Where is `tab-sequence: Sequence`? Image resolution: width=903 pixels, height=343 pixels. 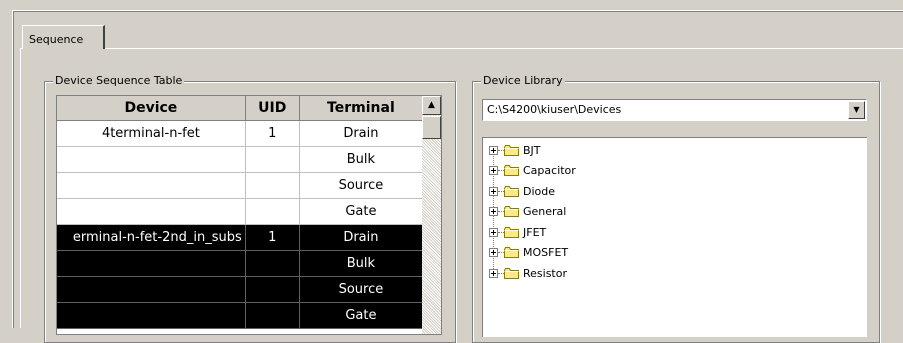
tab-sequence: Sequence is located at coordinates (63, 37).